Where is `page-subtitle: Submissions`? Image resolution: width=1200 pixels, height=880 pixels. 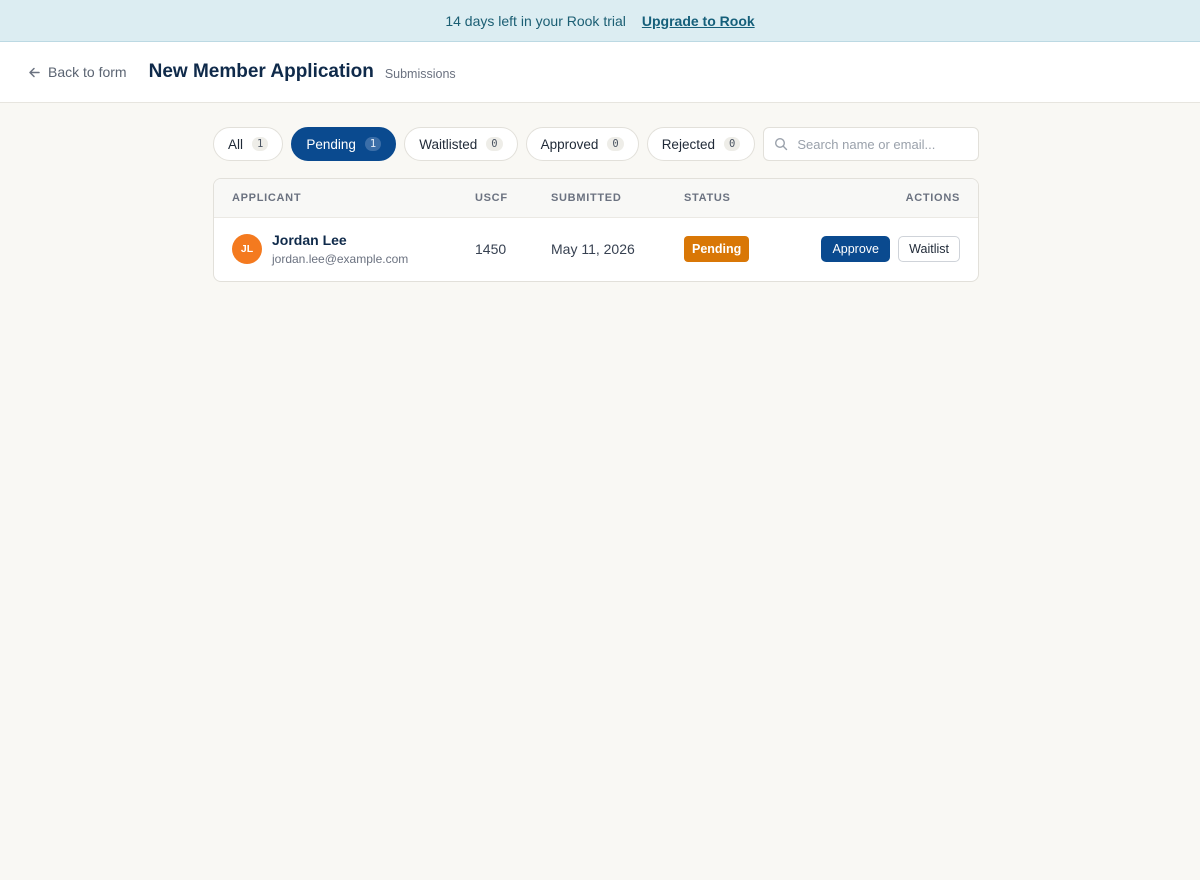 page-subtitle: Submissions is located at coordinates (420, 73).